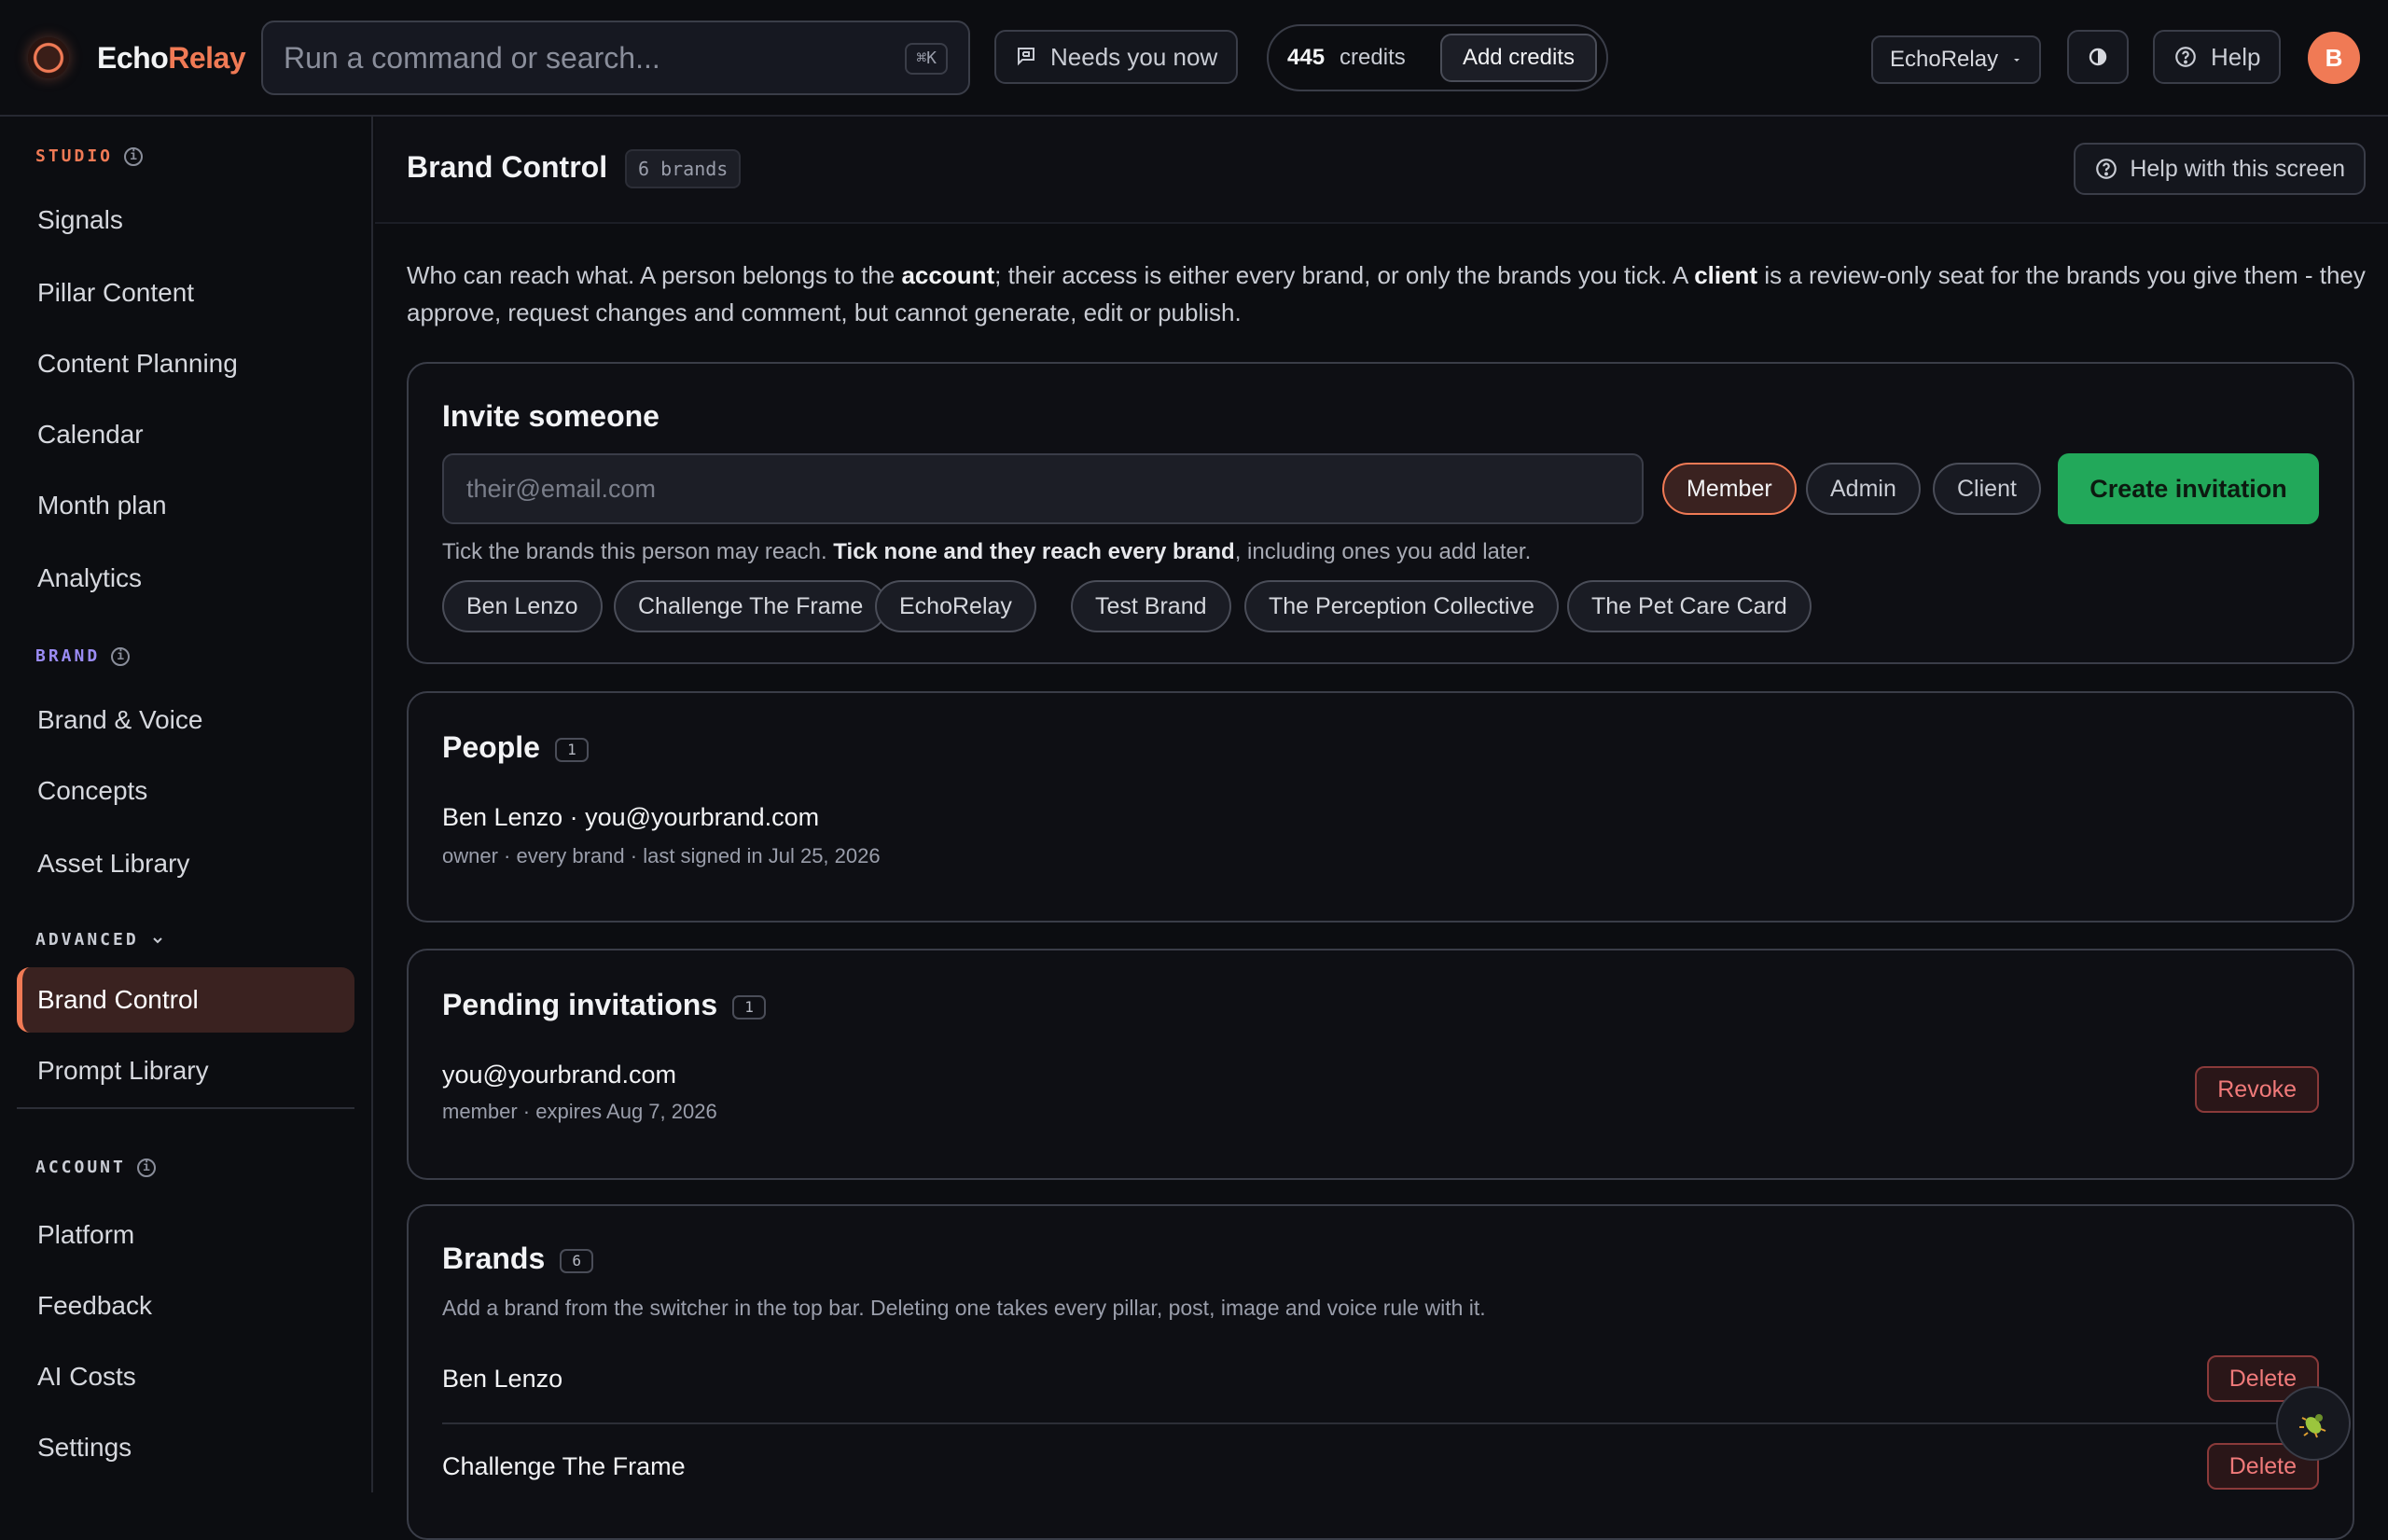 Image resolution: width=2388 pixels, height=1540 pixels. I want to click on search-input, so click(563, 57).